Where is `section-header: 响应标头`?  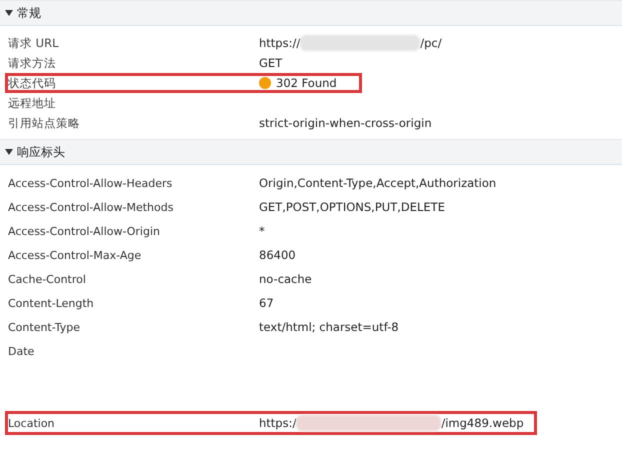 section-header: 响应标头 is located at coordinates (311, 152).